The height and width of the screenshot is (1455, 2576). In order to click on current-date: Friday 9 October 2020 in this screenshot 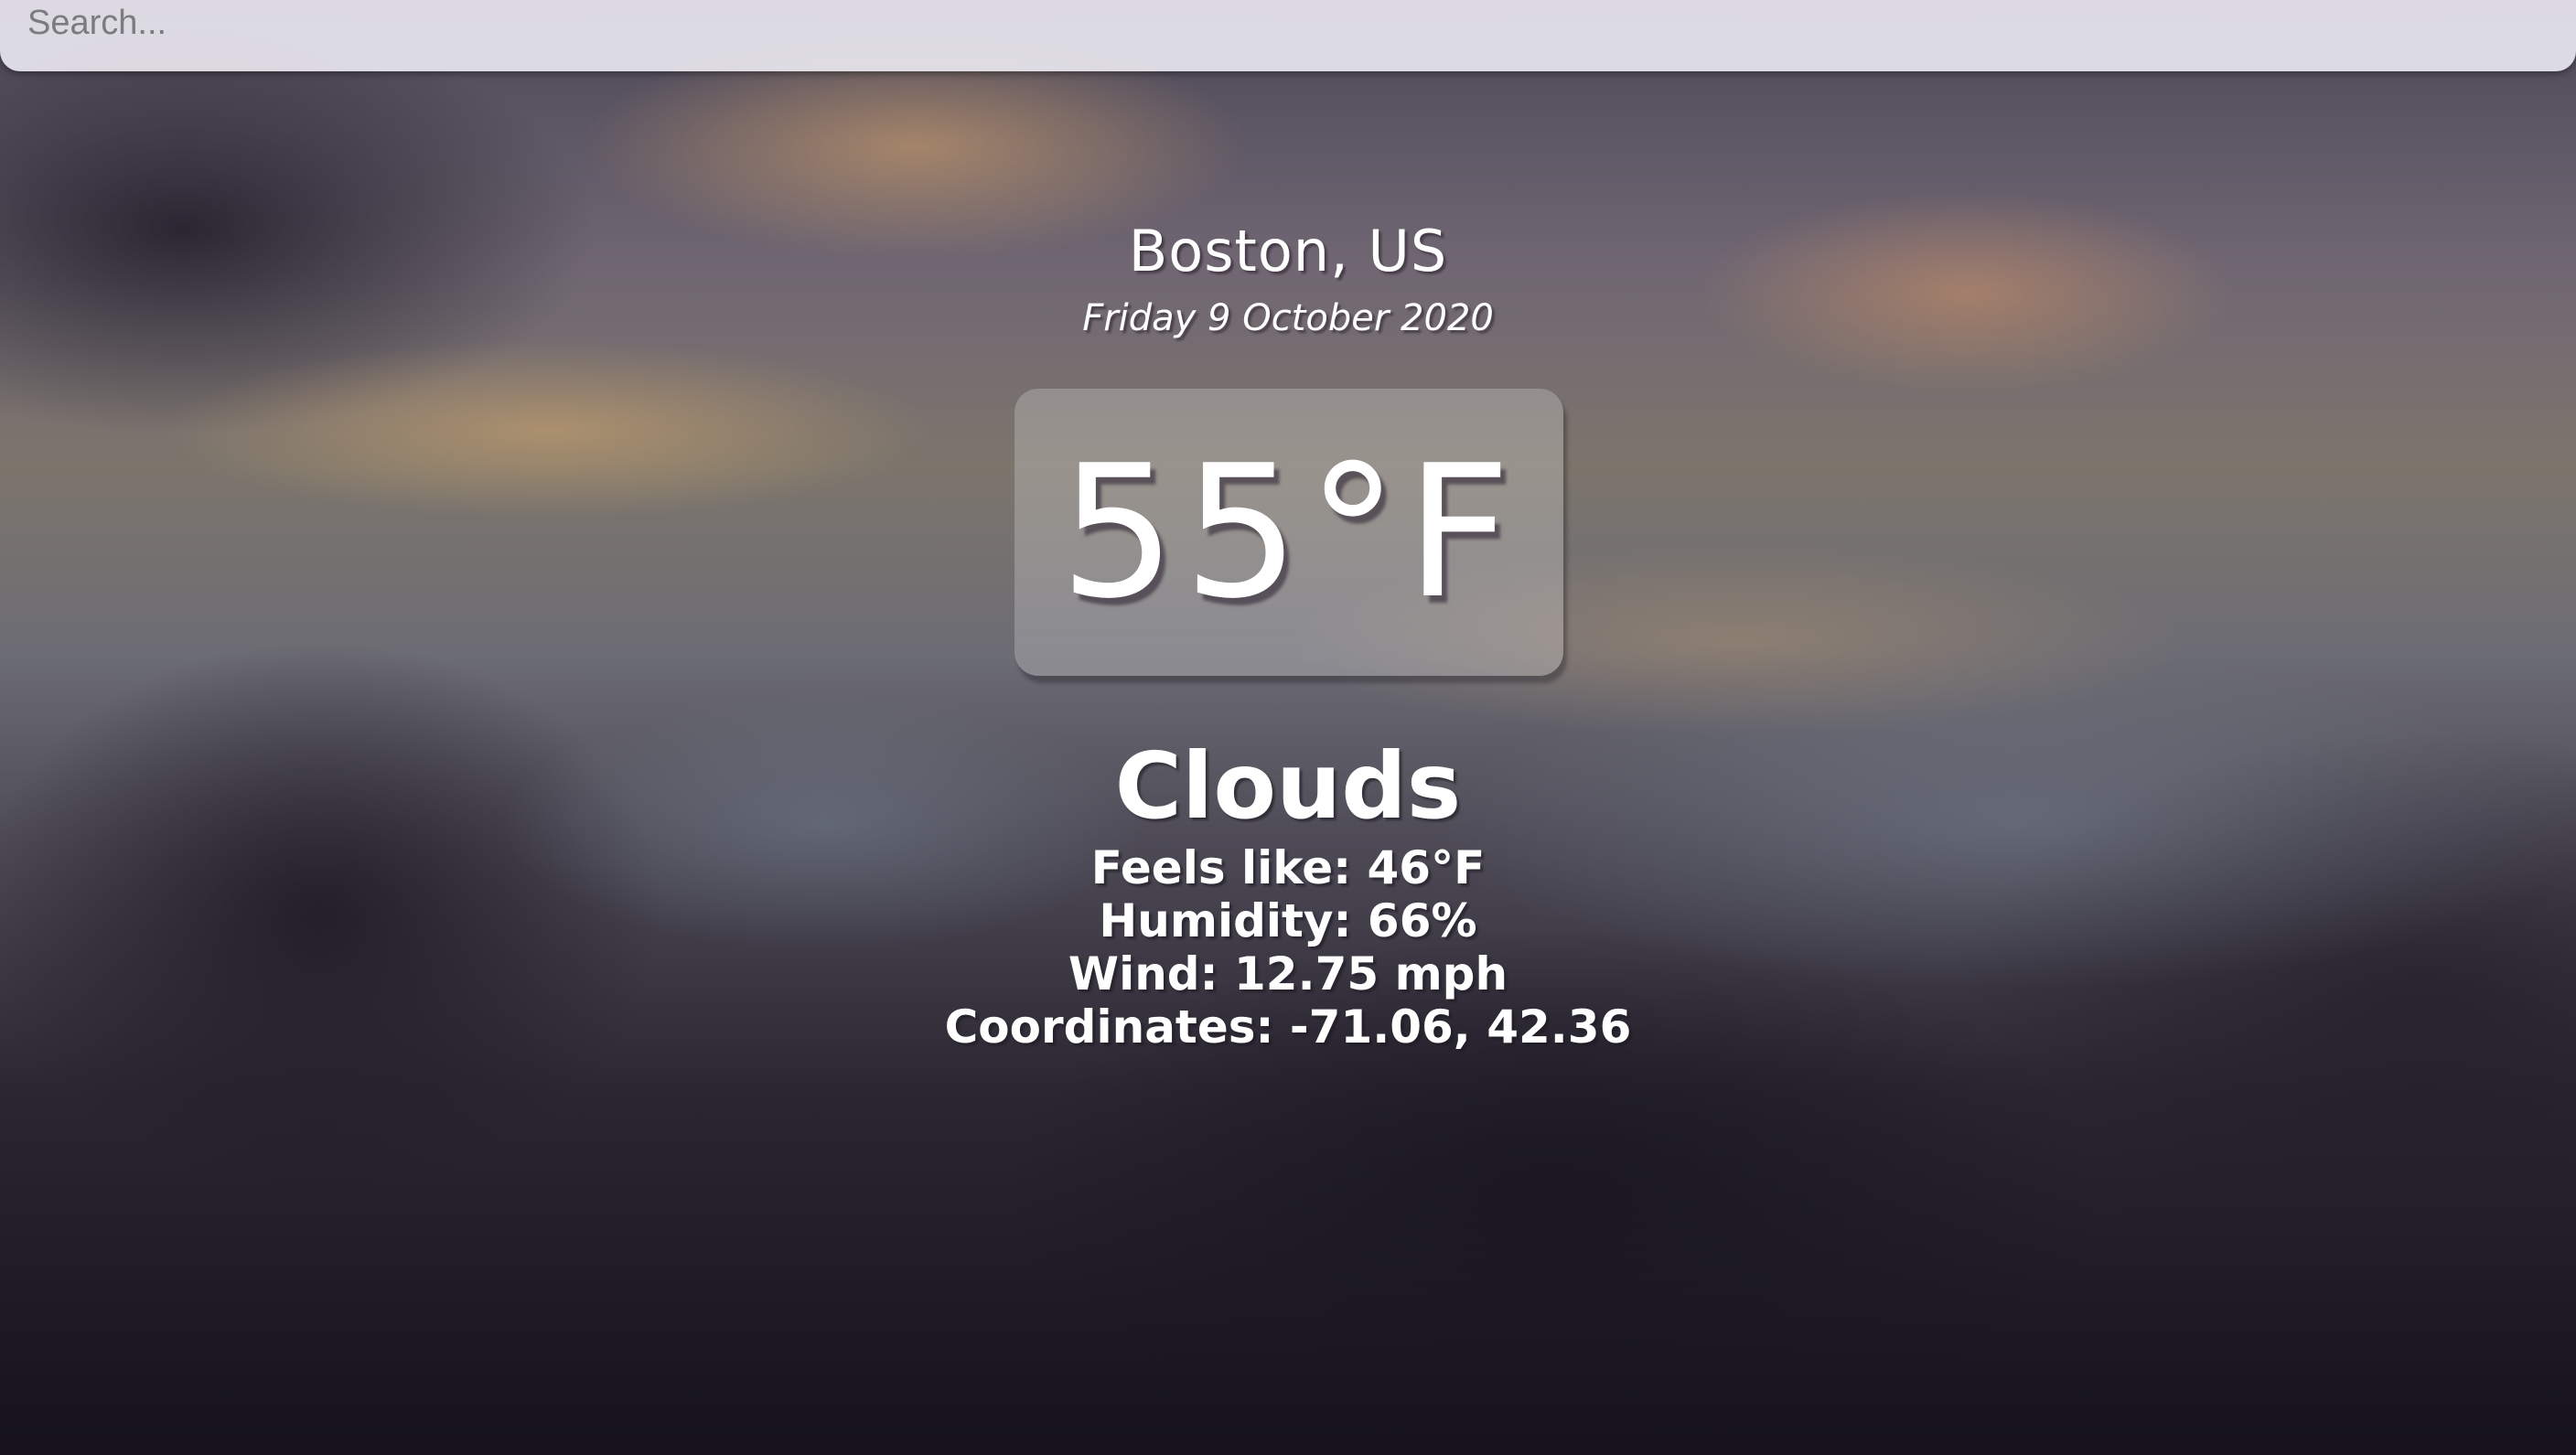, I will do `click(1288, 318)`.